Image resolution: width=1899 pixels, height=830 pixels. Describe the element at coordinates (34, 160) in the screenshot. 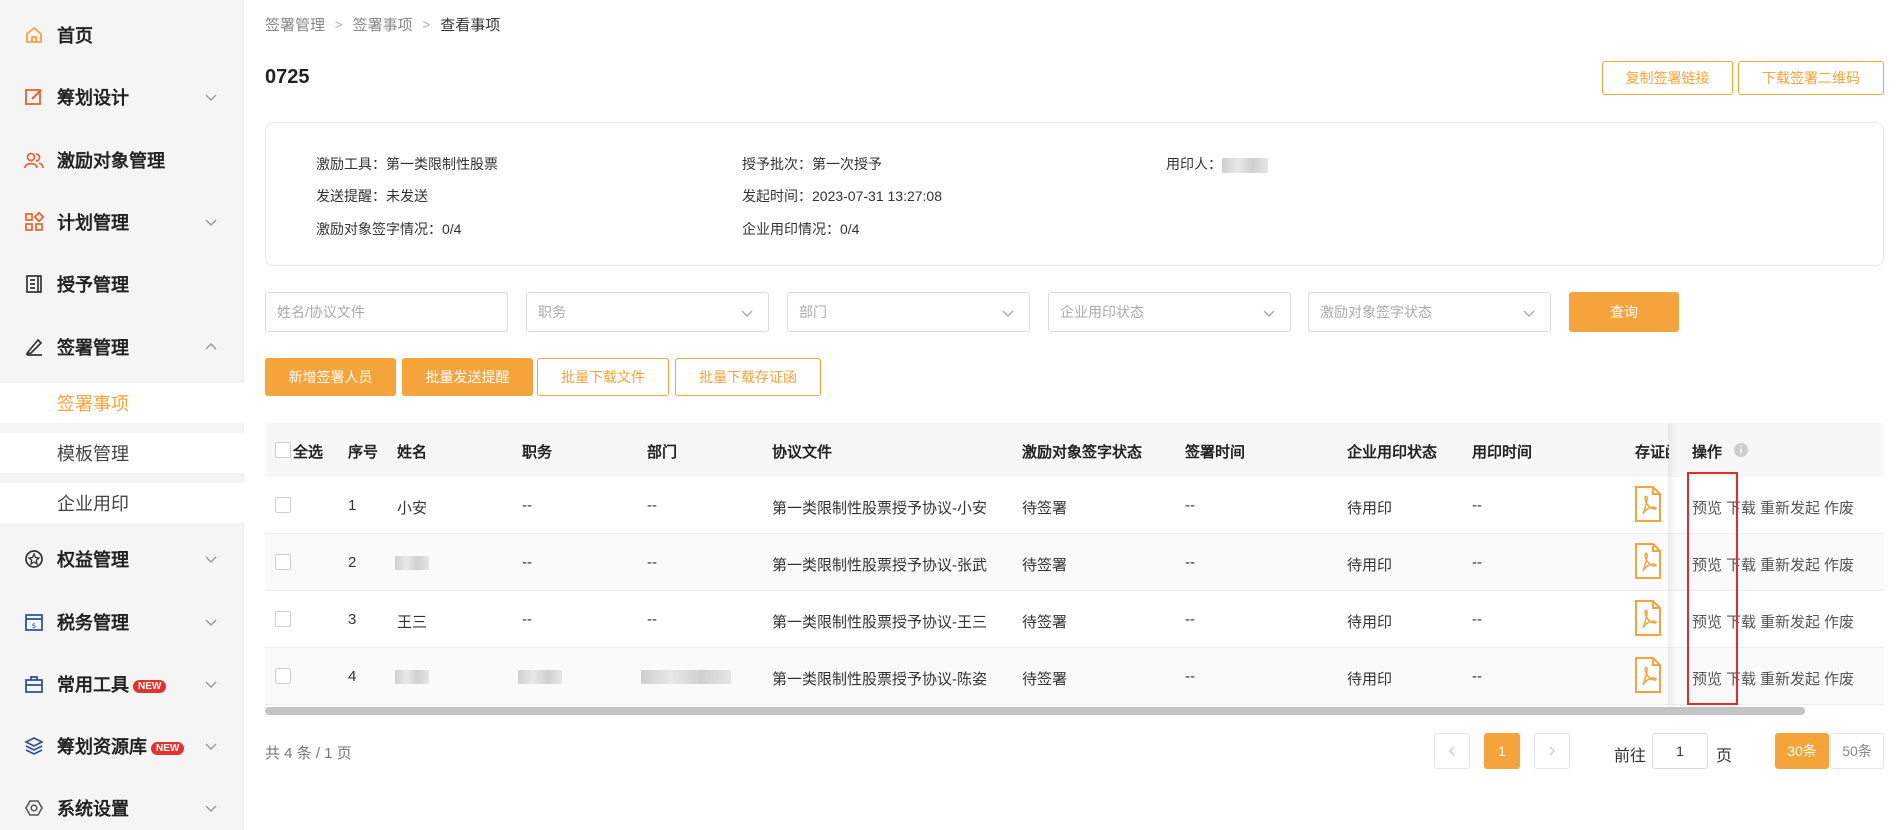

I see `users-icon` at that location.